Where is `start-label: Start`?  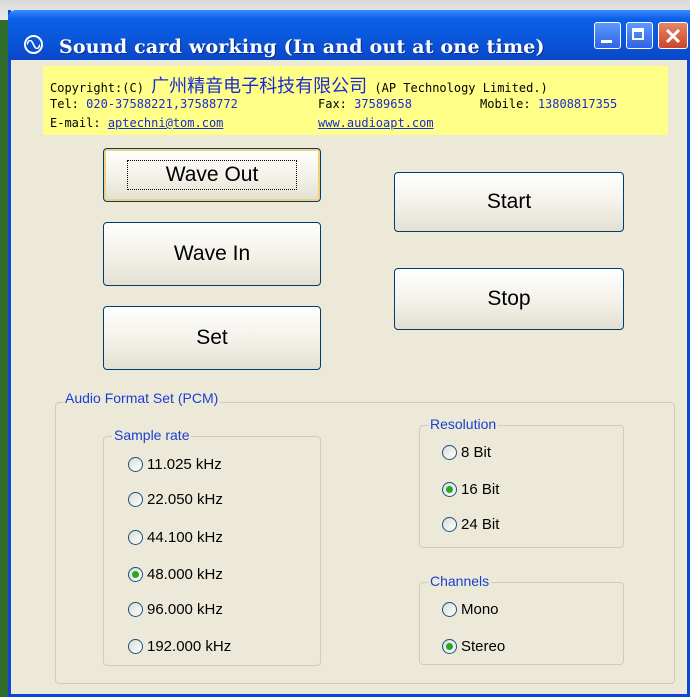
start-label: Start is located at coordinates (509, 201).